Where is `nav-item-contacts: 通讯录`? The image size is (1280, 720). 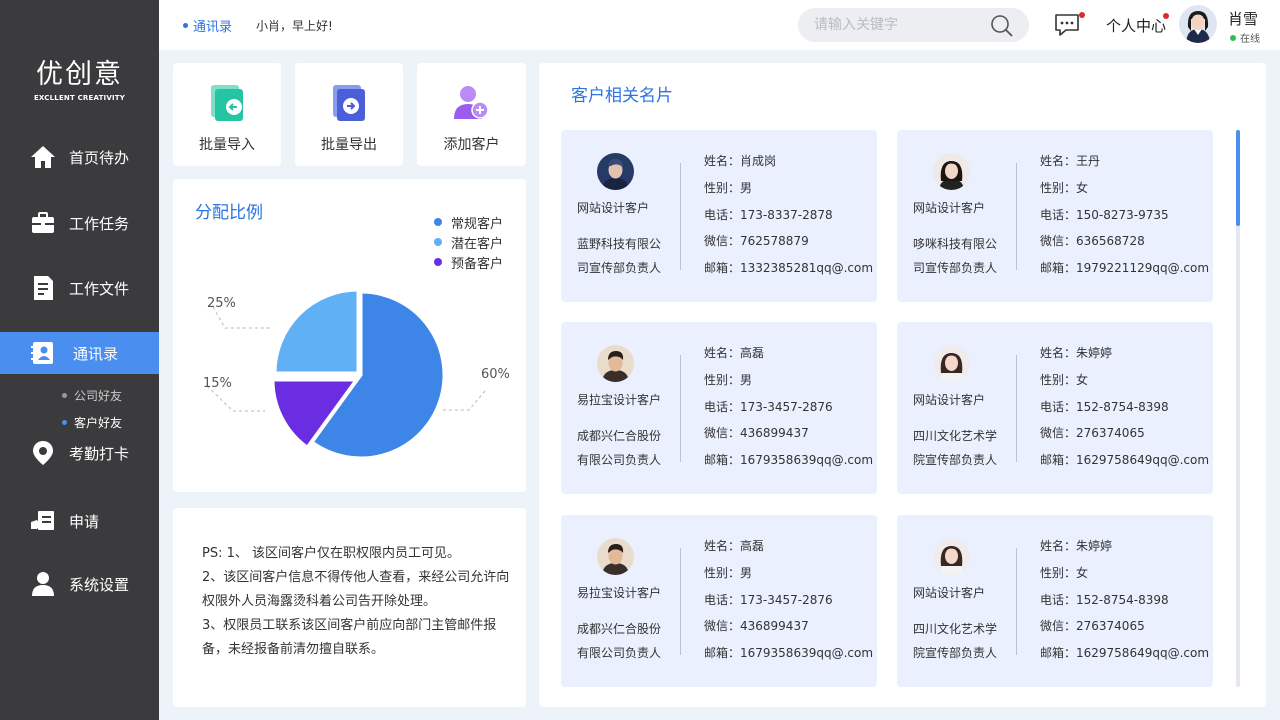 nav-item-contacts: 通讯录 is located at coordinates (79, 353).